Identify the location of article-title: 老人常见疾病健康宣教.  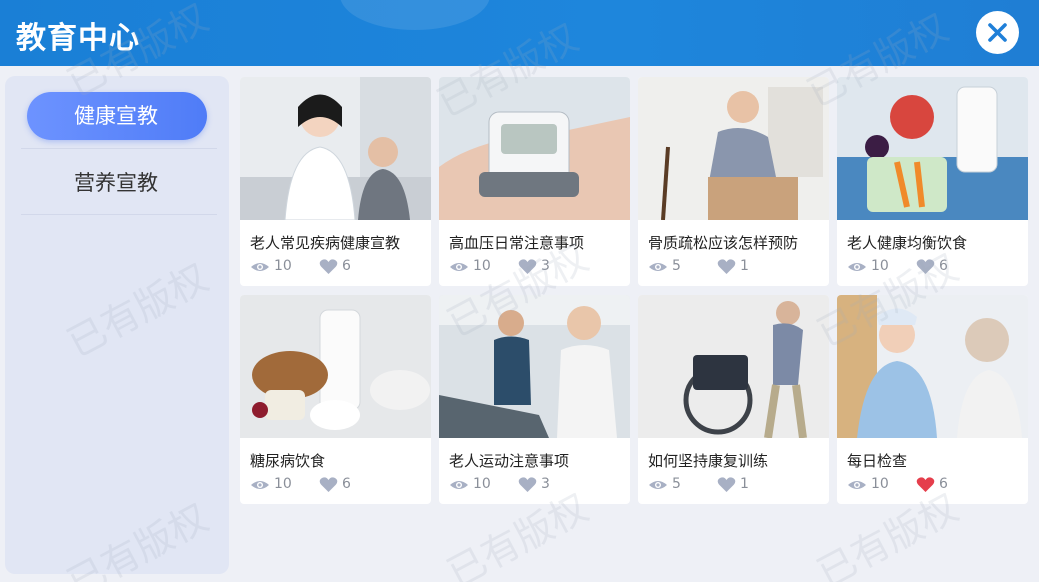
(325, 243).